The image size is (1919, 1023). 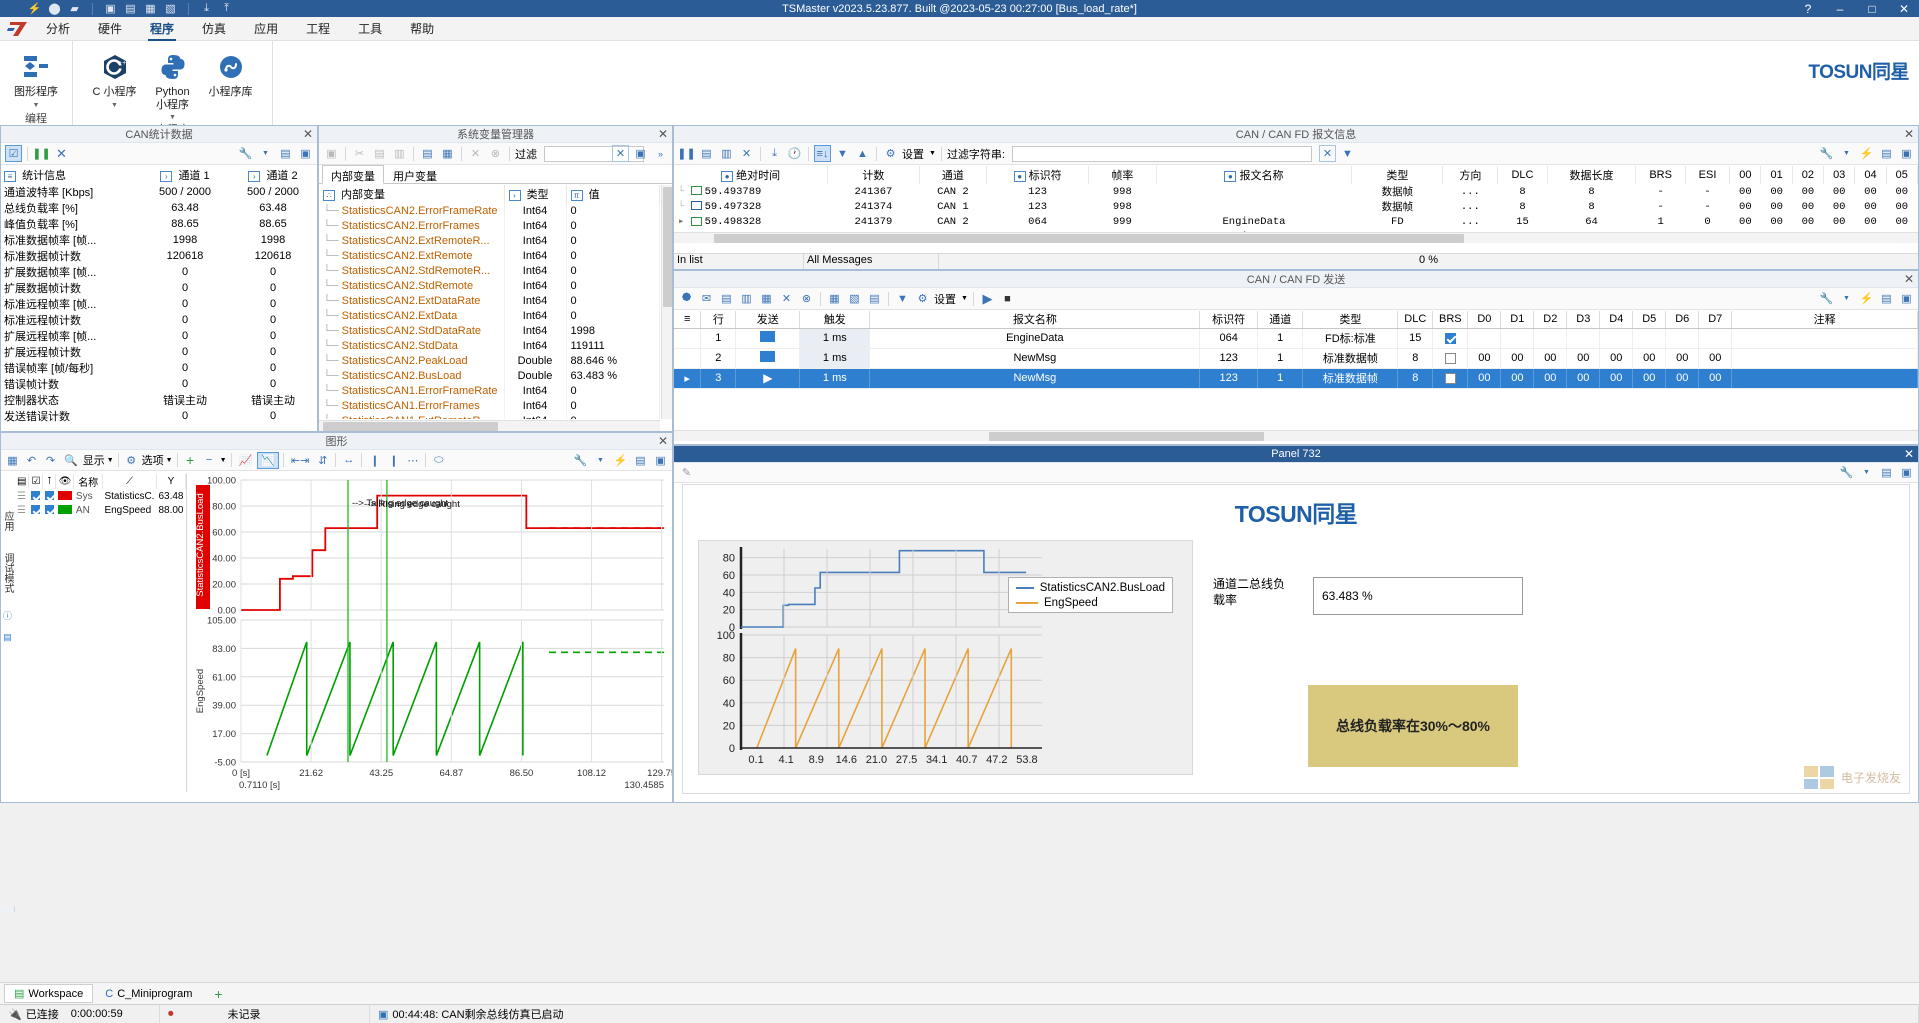 I want to click on tx-message-name: NewMsg, so click(x=1035, y=378).